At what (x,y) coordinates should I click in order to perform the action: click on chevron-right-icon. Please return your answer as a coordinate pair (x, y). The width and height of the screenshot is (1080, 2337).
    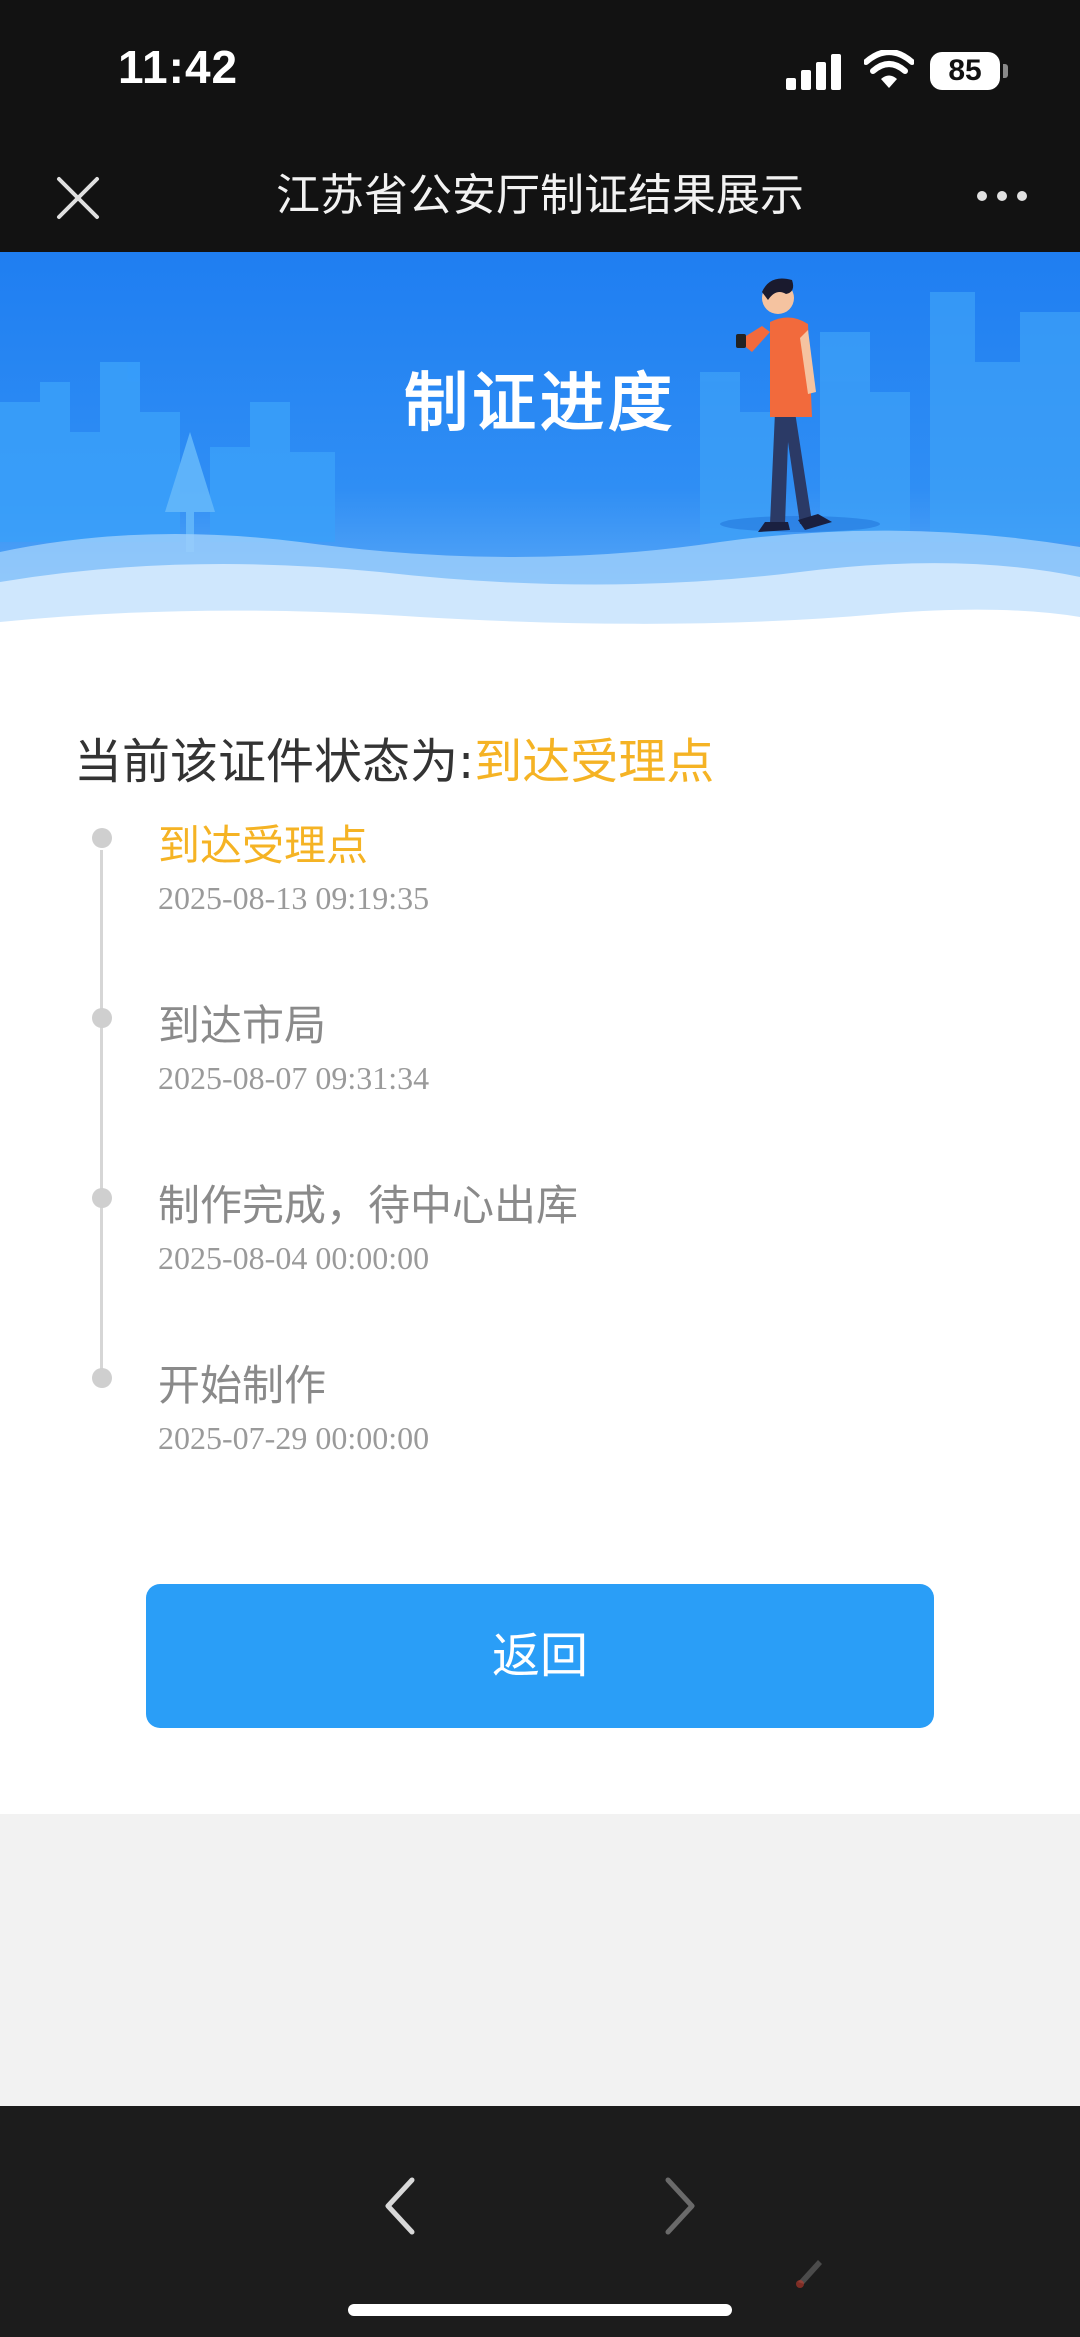
    Looking at the image, I should click on (680, 2206).